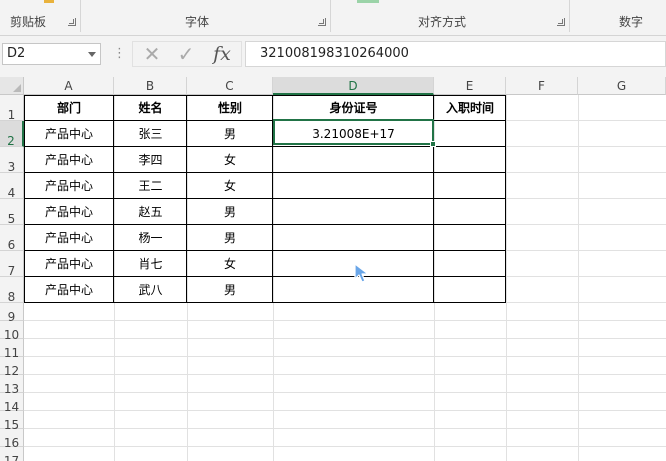 This screenshot has width=666, height=461. What do you see at coordinates (230, 86) in the screenshot?
I see `column-header-c: C` at bounding box center [230, 86].